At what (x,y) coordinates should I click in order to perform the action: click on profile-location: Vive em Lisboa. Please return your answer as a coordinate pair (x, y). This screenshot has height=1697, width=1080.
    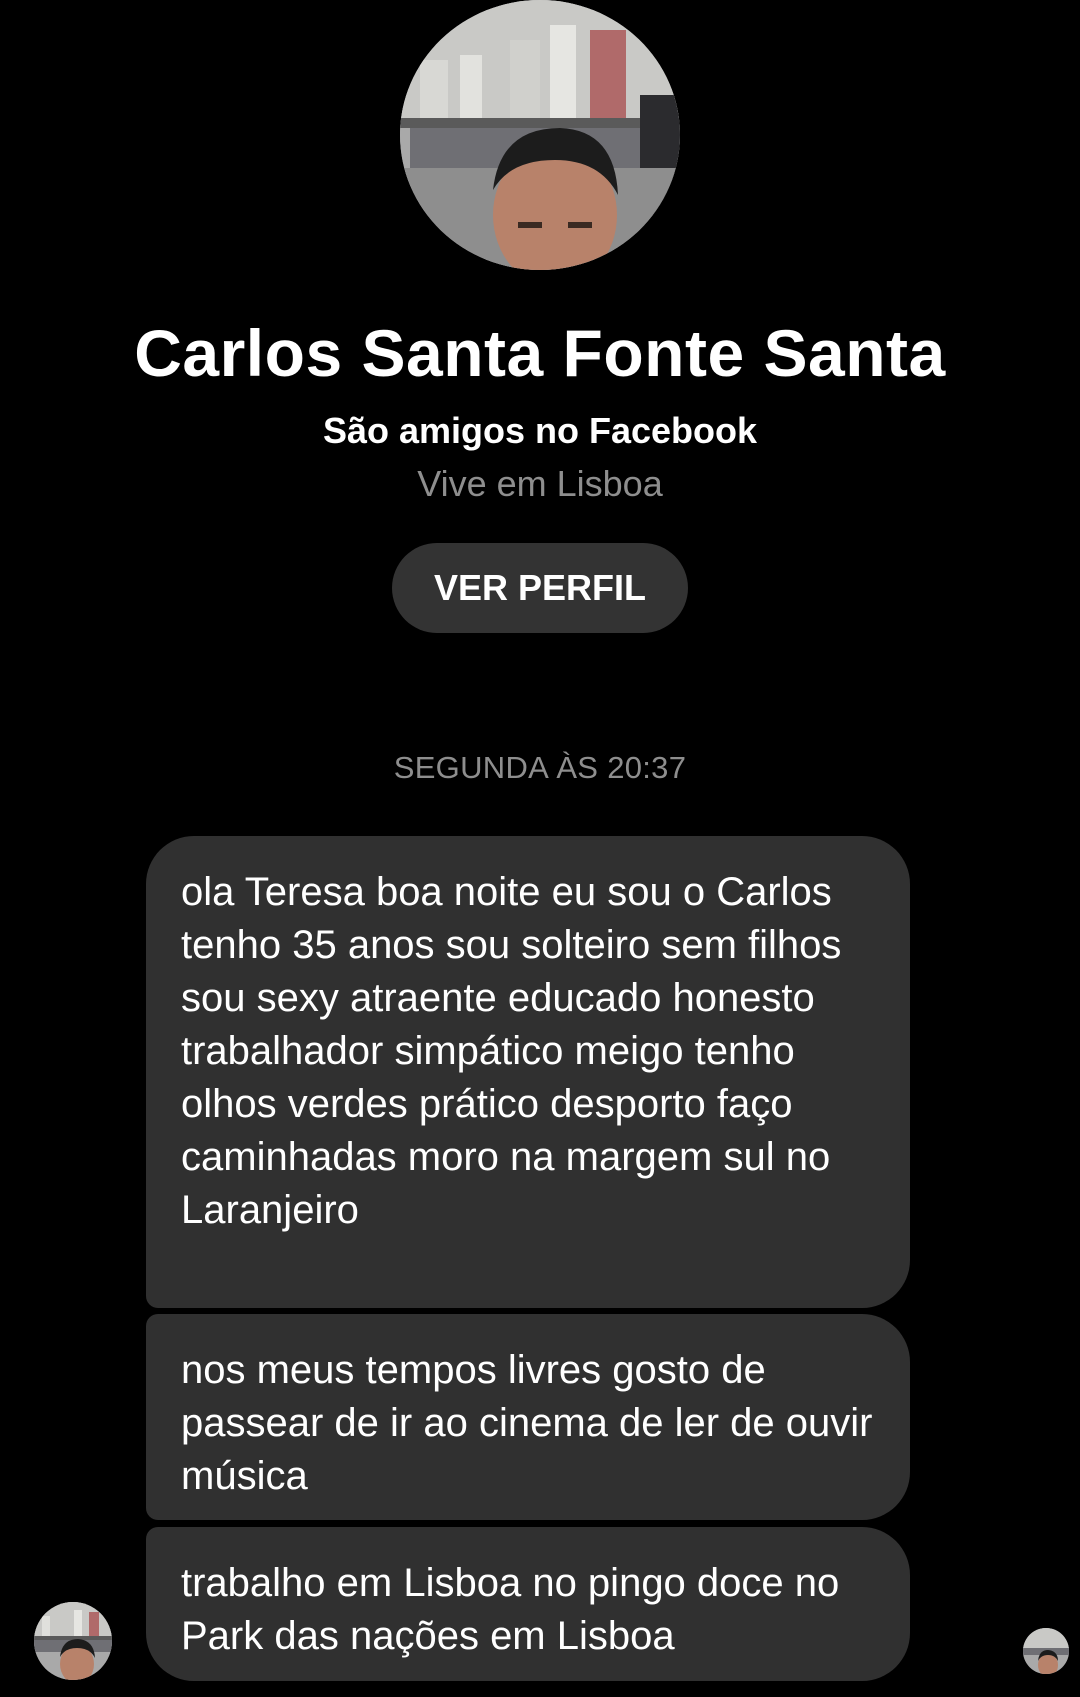
    Looking at the image, I should click on (540, 483).